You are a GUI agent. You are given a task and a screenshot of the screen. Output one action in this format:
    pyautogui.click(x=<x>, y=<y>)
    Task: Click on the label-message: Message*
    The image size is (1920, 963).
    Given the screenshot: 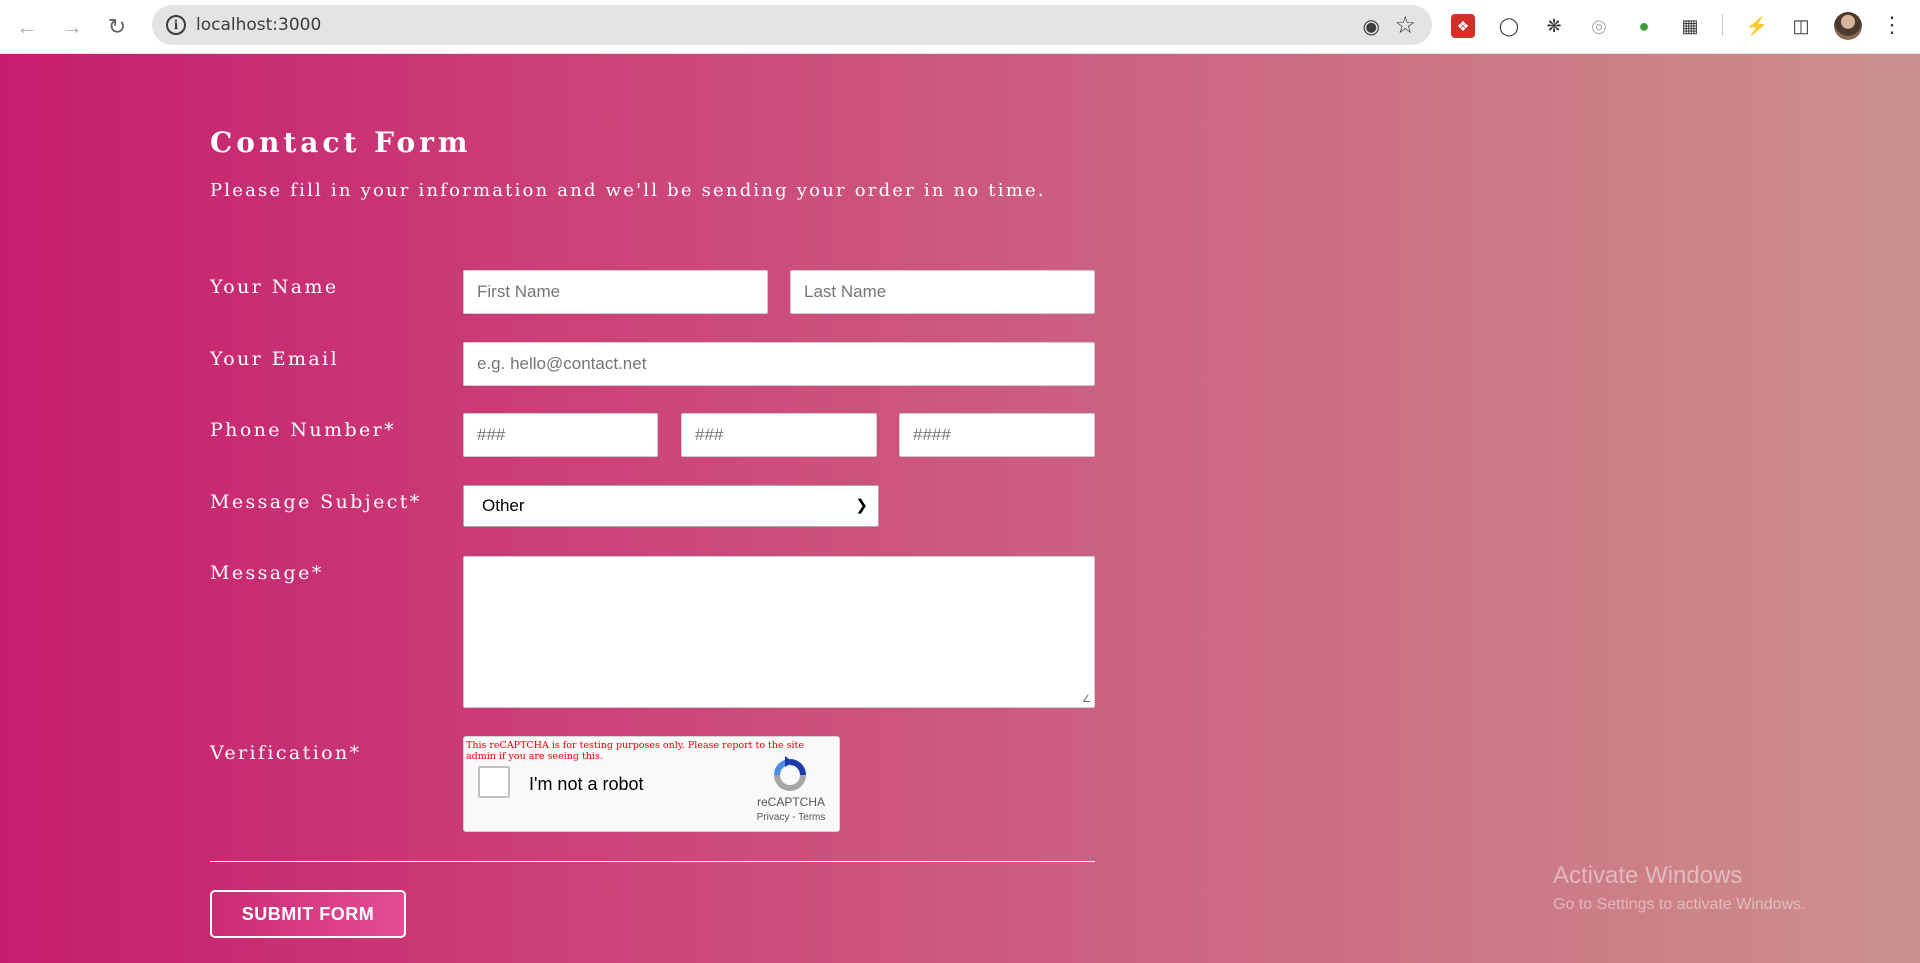 What is the action you would take?
    pyautogui.click(x=267, y=573)
    